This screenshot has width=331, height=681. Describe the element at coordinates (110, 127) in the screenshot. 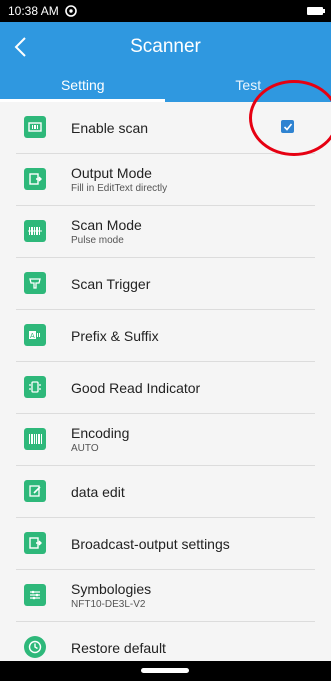

I see `list-item-label: Enable scan` at that location.